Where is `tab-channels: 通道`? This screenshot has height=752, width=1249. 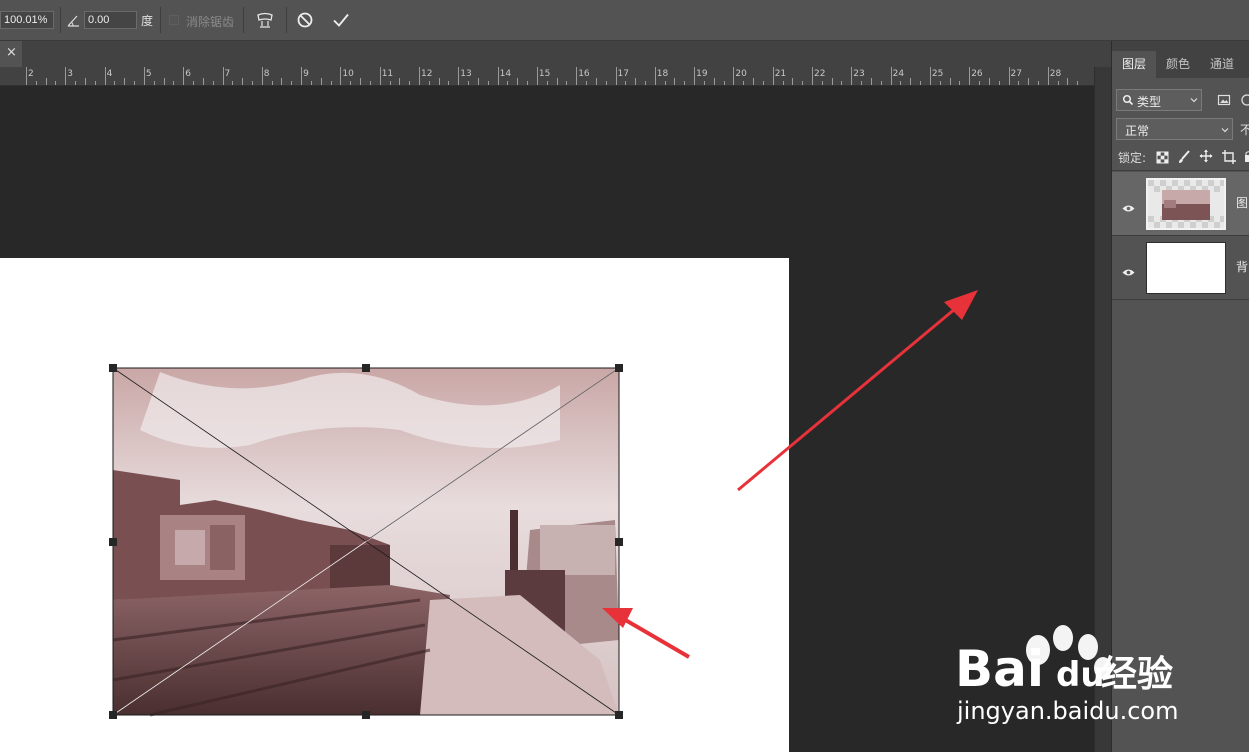 tab-channels: 通道 is located at coordinates (1222, 64).